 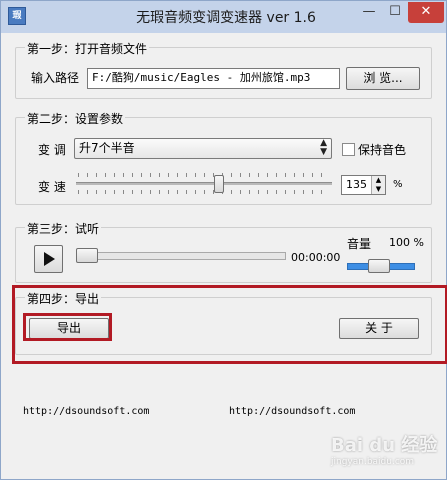 I want to click on speed-spinbox: 135 ▲ ▼, so click(x=363, y=185).